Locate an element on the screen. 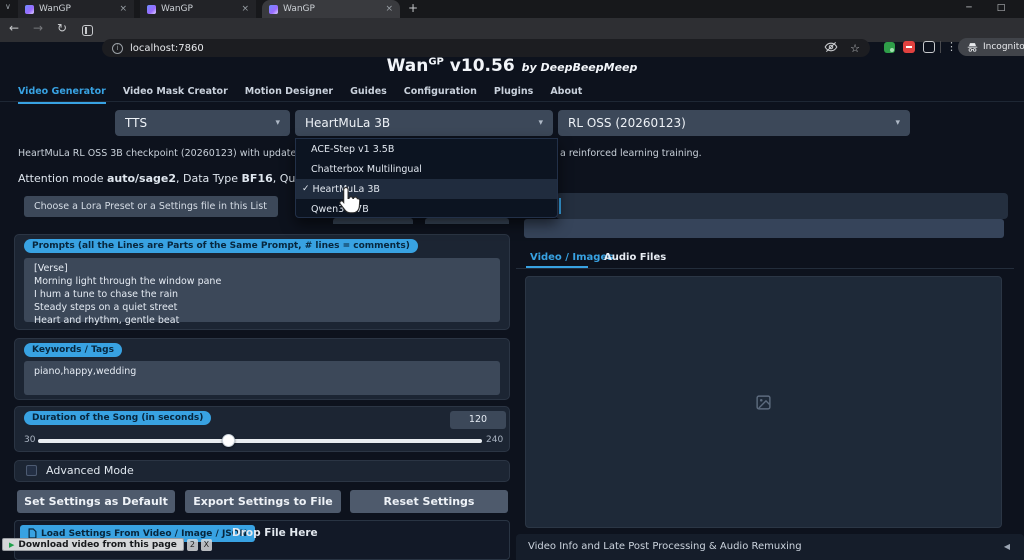 This screenshot has height=560, width=1024. download-close-button: X is located at coordinates (206, 544).